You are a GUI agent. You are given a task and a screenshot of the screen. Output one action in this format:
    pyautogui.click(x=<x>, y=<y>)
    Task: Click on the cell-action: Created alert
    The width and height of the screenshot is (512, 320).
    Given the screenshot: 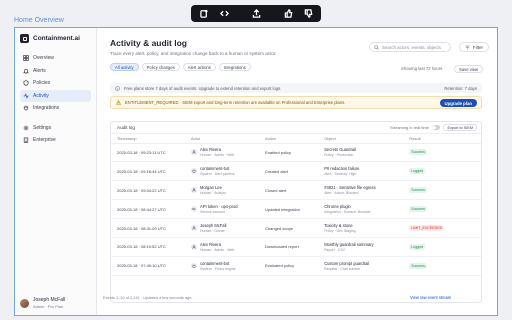 What is the action you would take?
    pyautogui.click(x=289, y=171)
    